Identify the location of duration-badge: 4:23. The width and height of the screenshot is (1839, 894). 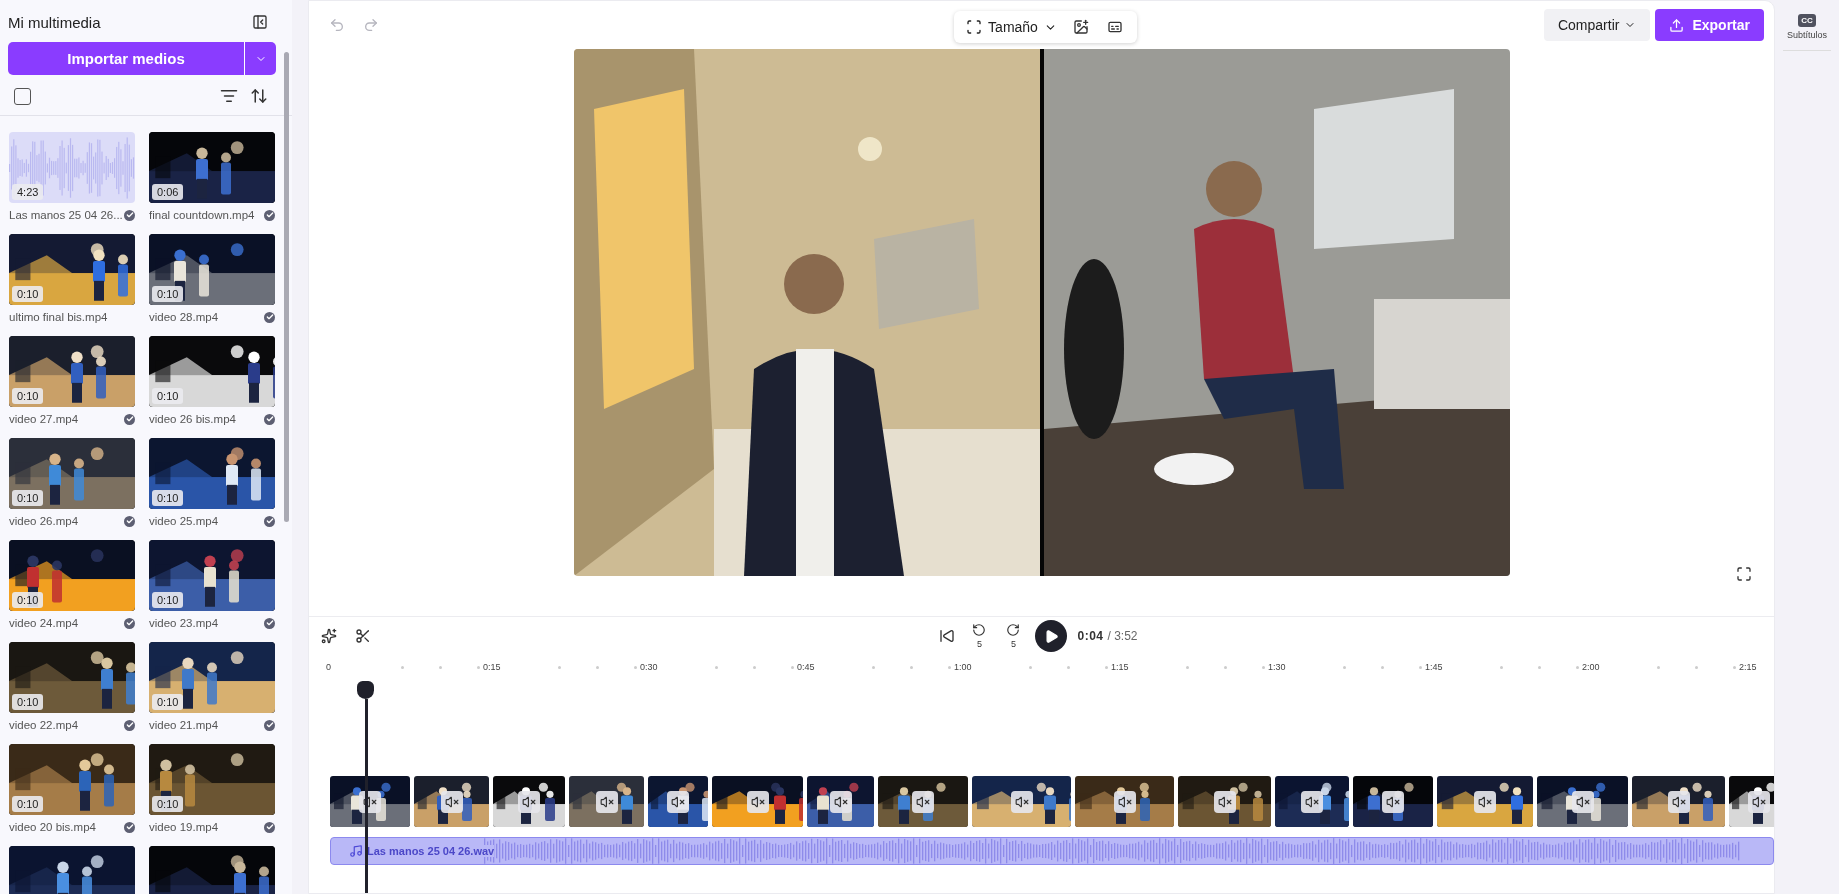
(28, 192).